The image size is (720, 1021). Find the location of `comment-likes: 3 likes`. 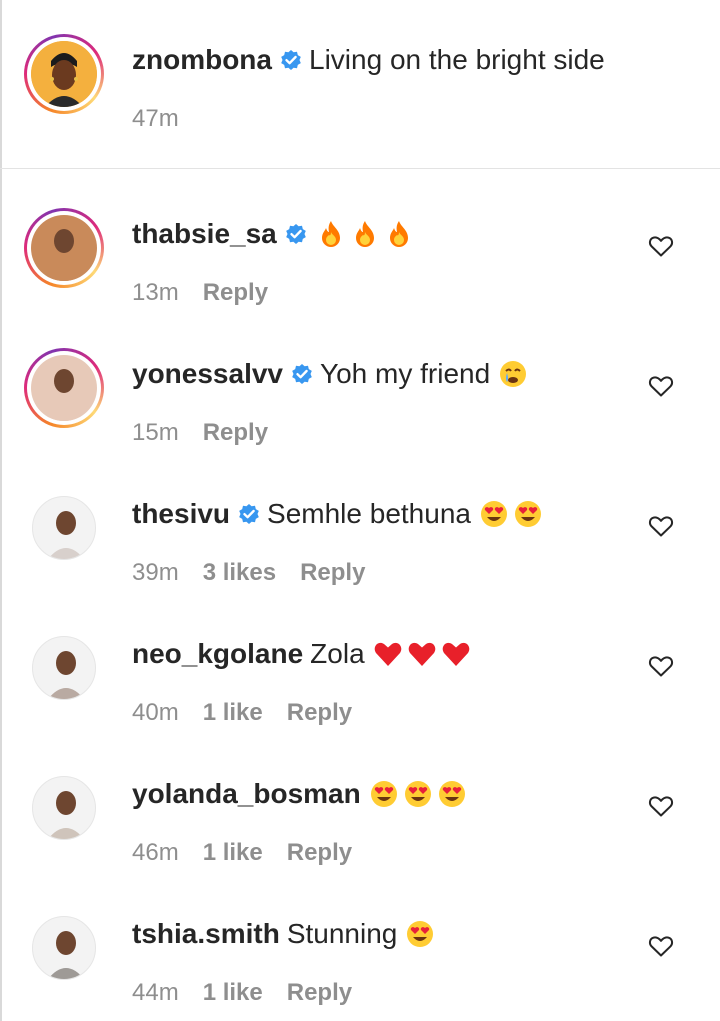

comment-likes: 3 likes is located at coordinates (239, 573).